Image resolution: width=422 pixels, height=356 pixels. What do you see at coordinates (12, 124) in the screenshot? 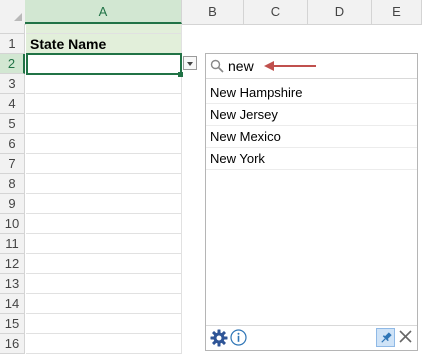
I see `row-header-5: 5` at bounding box center [12, 124].